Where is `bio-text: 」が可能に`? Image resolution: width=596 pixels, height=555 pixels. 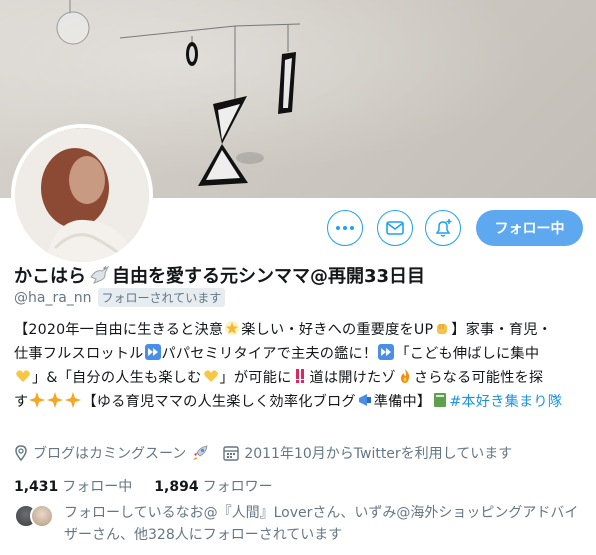 bio-text: 」が可能に is located at coordinates (255, 378).